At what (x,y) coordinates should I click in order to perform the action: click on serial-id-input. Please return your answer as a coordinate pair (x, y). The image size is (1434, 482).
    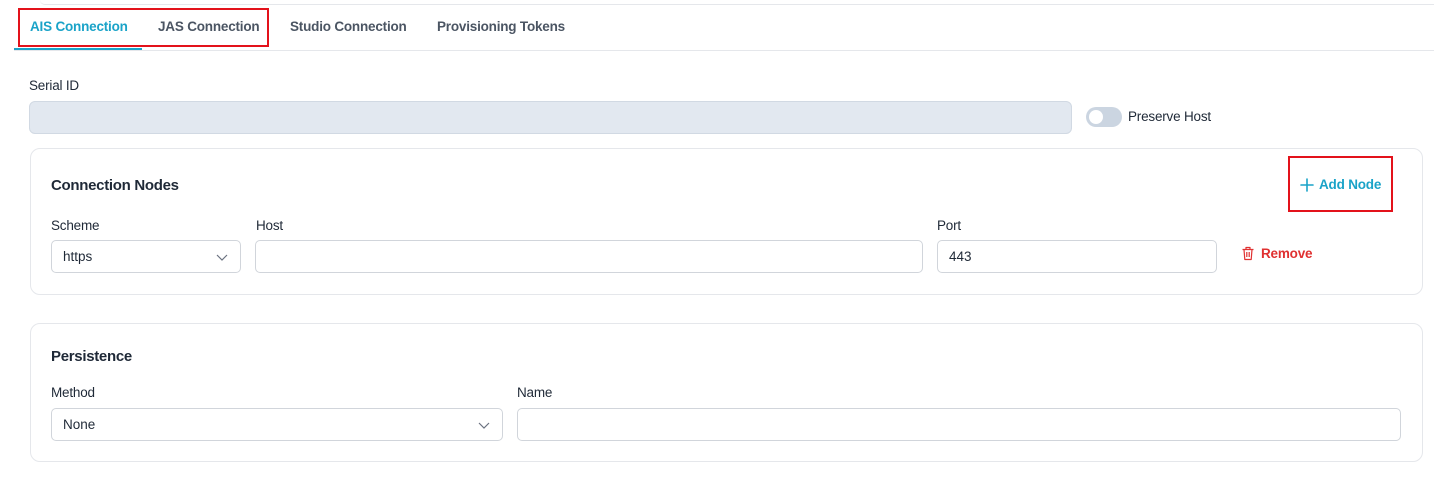
    Looking at the image, I should click on (550, 117).